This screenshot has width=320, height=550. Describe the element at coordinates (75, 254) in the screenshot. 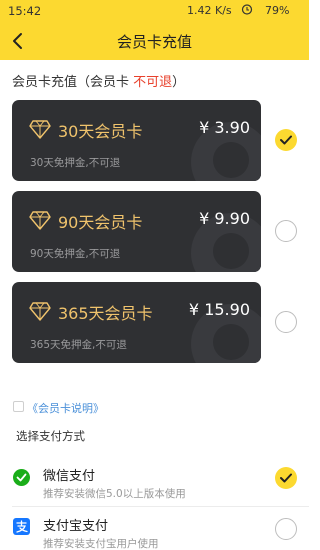

I see `card-desc: 90天免押金,不可退` at that location.